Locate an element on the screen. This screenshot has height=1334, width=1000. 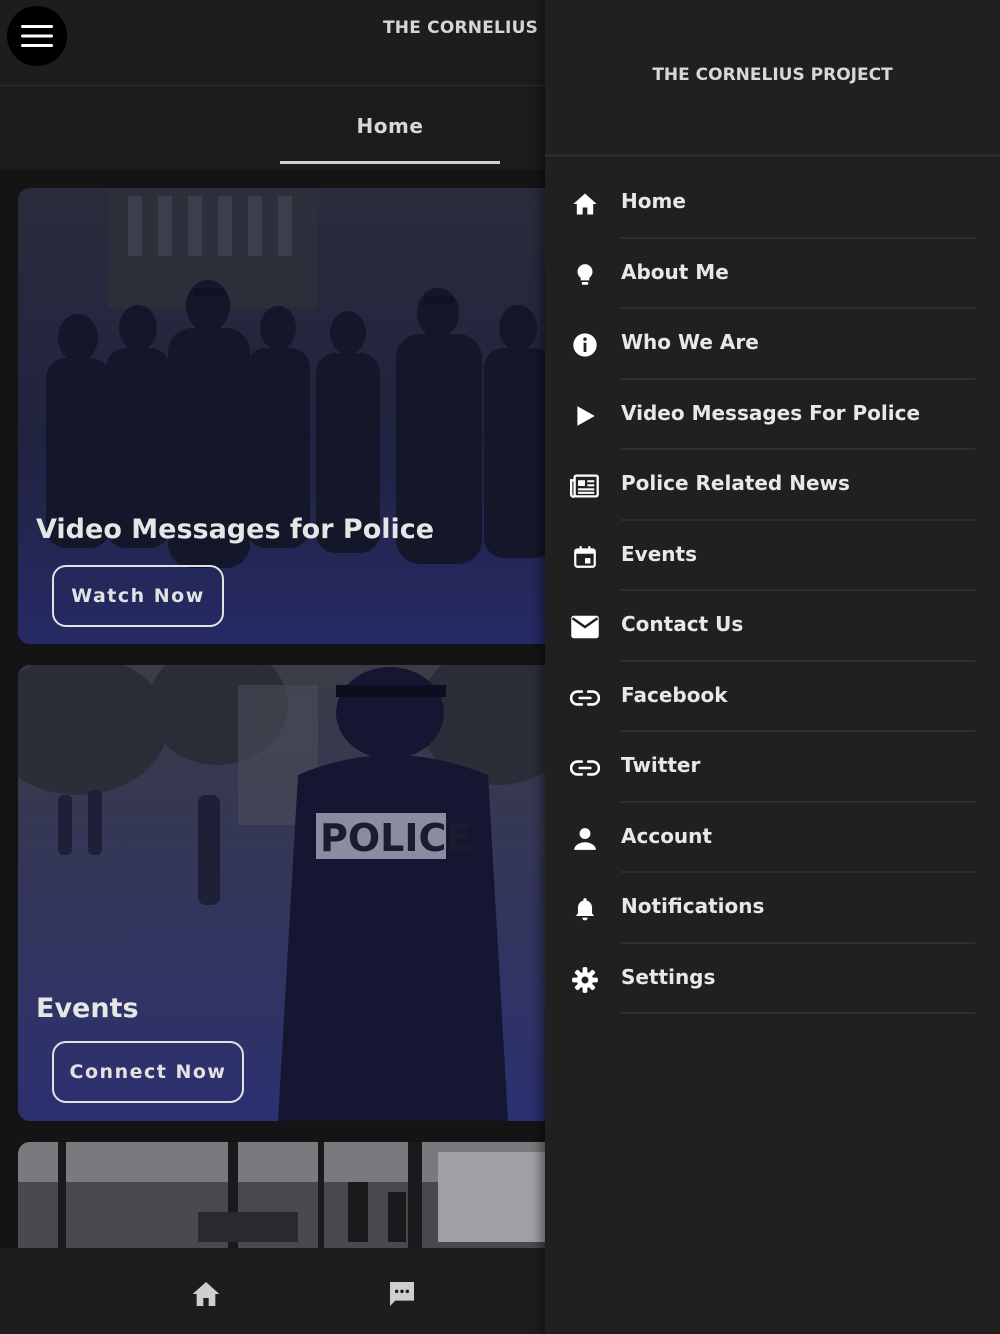
watch-now-button: Watch Now is located at coordinates (138, 596).